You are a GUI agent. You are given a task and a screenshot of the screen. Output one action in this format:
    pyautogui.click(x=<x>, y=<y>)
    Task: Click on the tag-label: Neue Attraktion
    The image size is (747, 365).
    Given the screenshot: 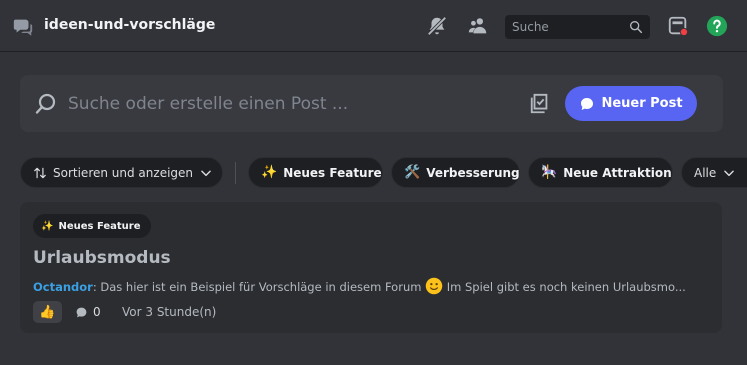 What is the action you would take?
    pyautogui.click(x=617, y=172)
    